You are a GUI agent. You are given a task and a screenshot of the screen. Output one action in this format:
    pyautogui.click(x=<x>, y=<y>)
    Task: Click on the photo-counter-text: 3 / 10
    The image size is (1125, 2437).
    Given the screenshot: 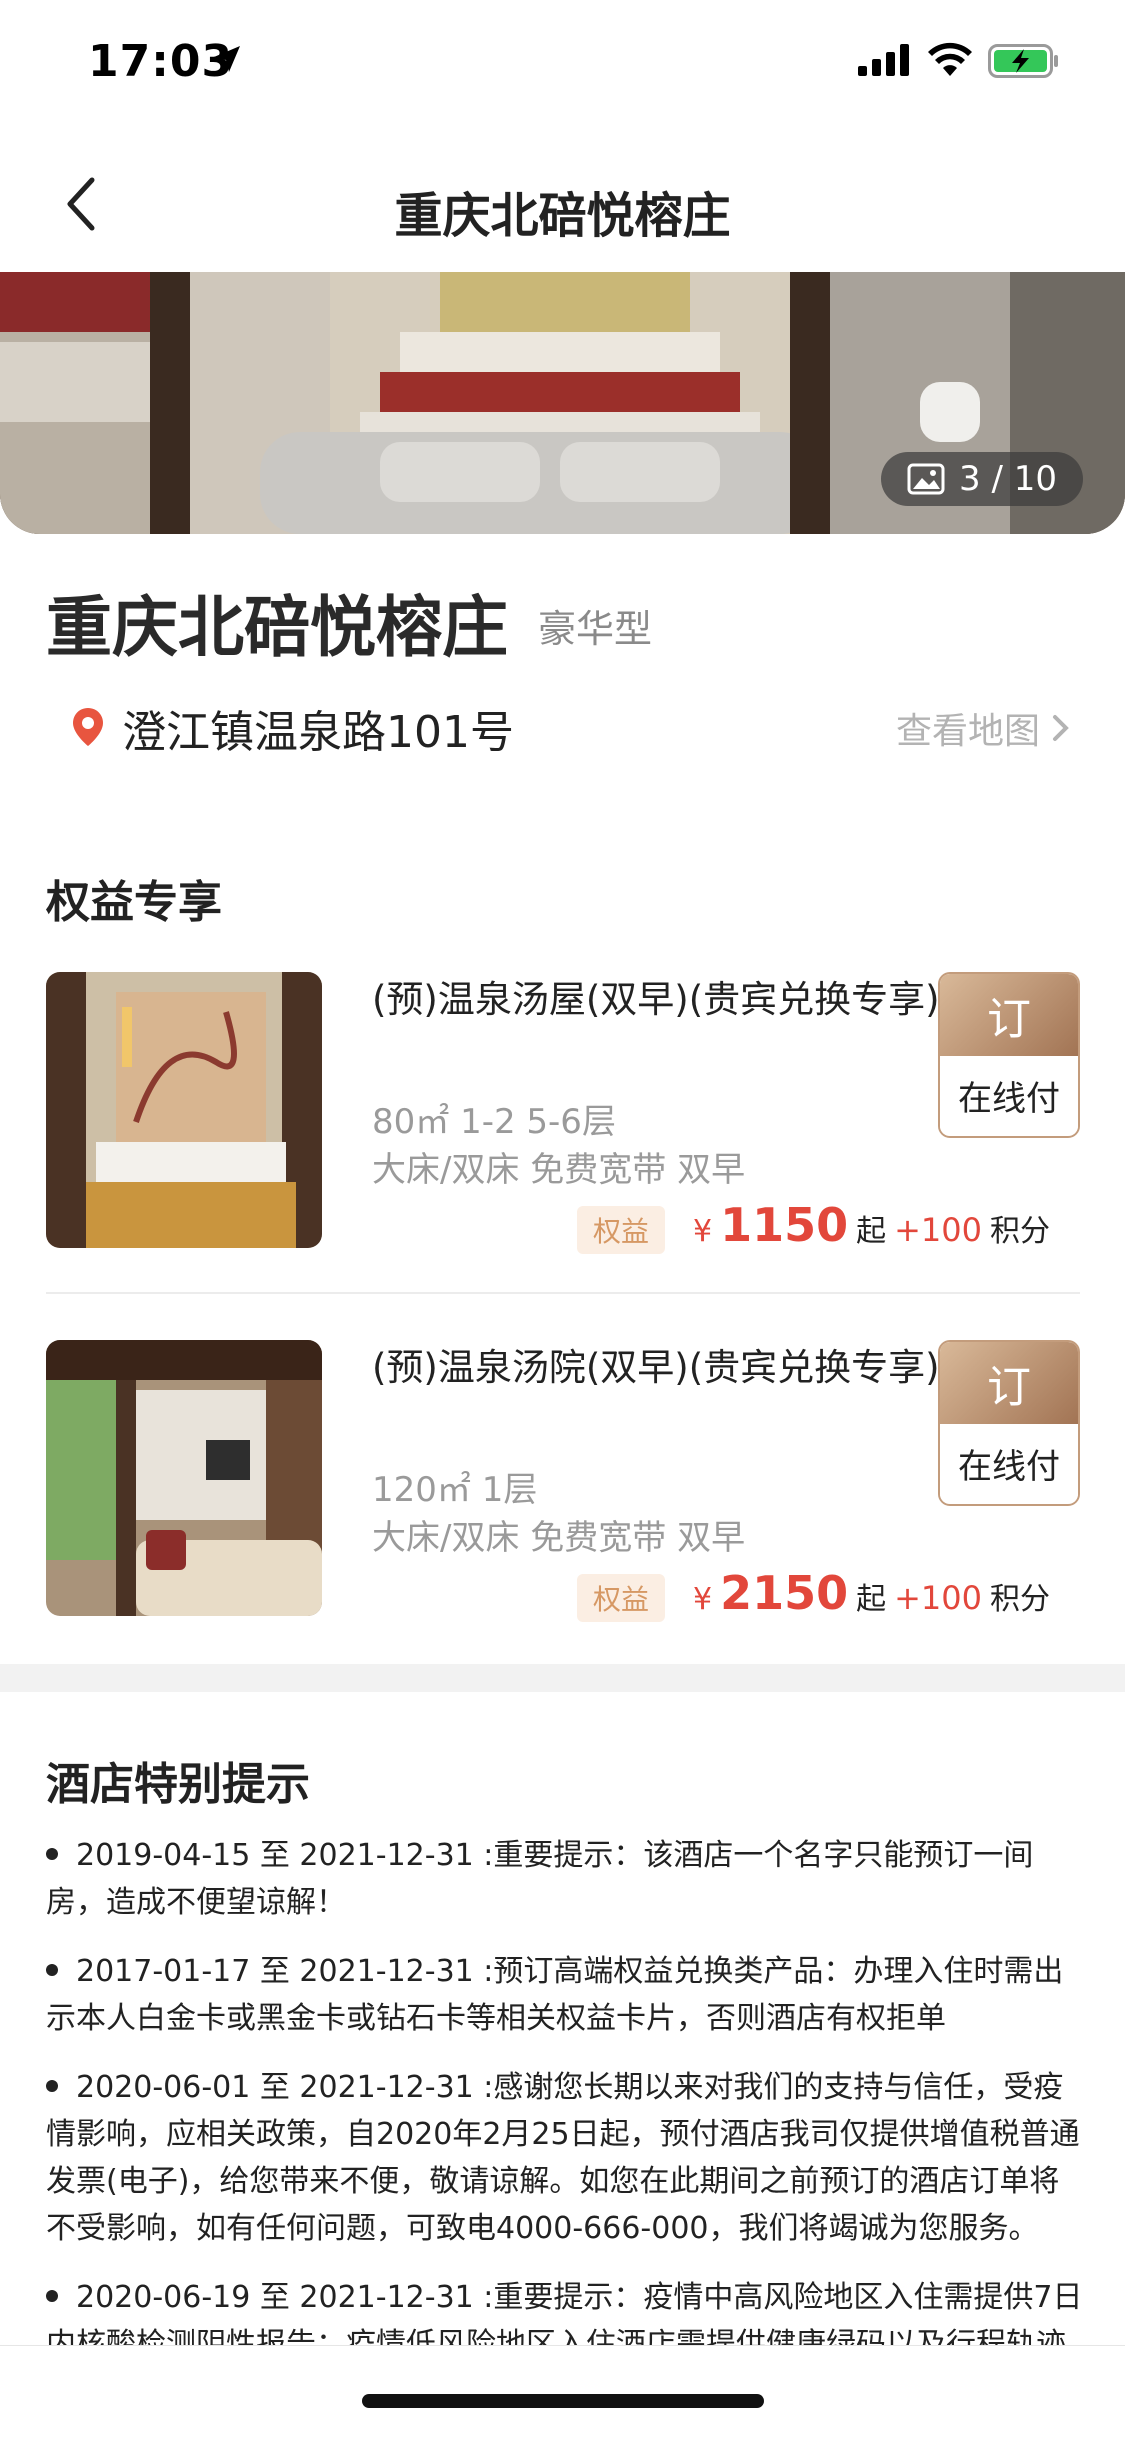 What is the action you would take?
    pyautogui.click(x=1008, y=479)
    